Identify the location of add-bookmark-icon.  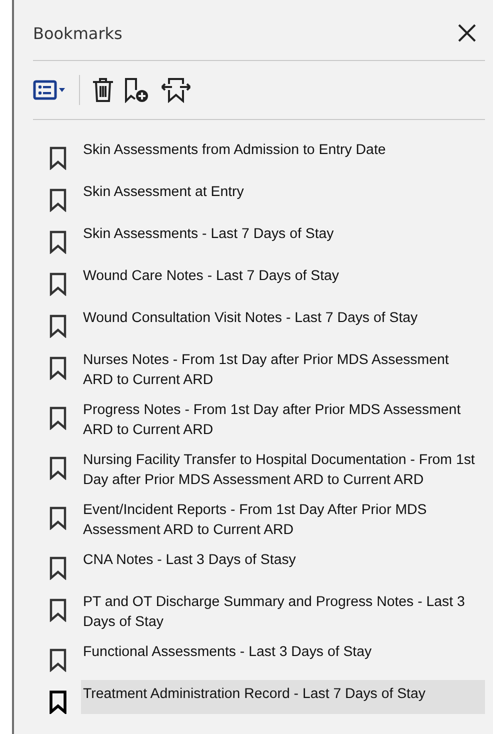
(137, 90).